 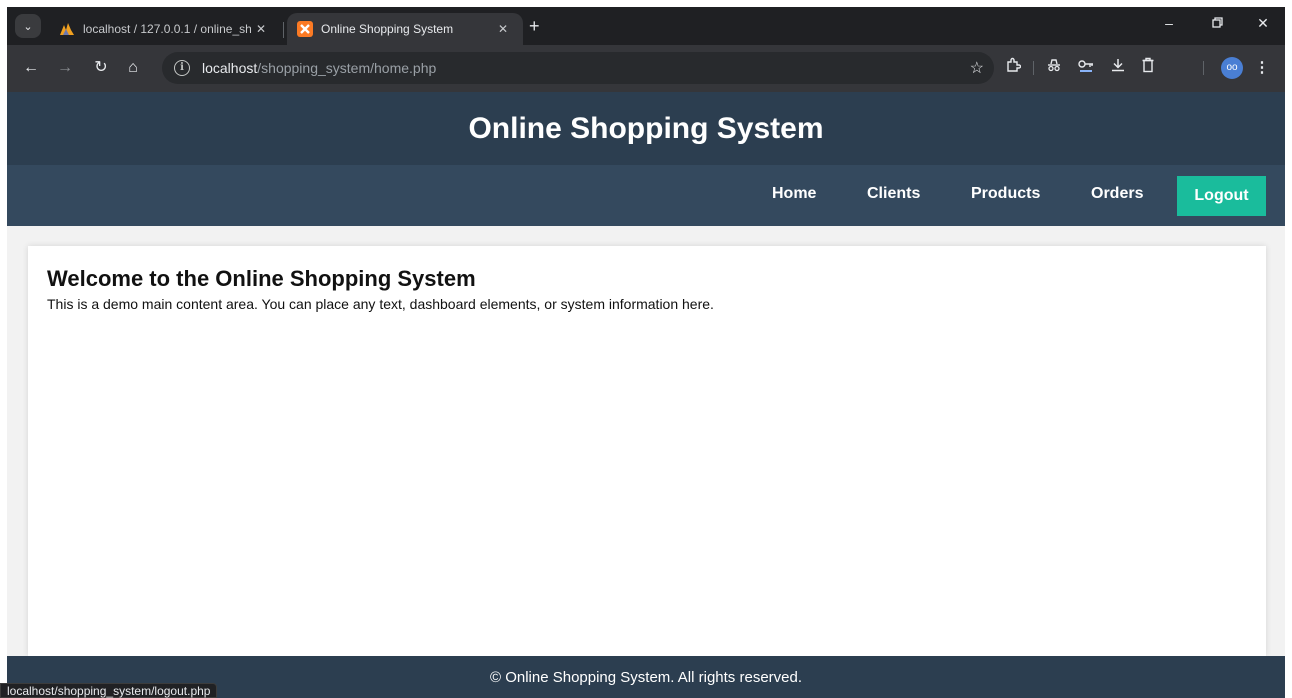 I want to click on minimize-icon: –, so click(x=1169, y=23).